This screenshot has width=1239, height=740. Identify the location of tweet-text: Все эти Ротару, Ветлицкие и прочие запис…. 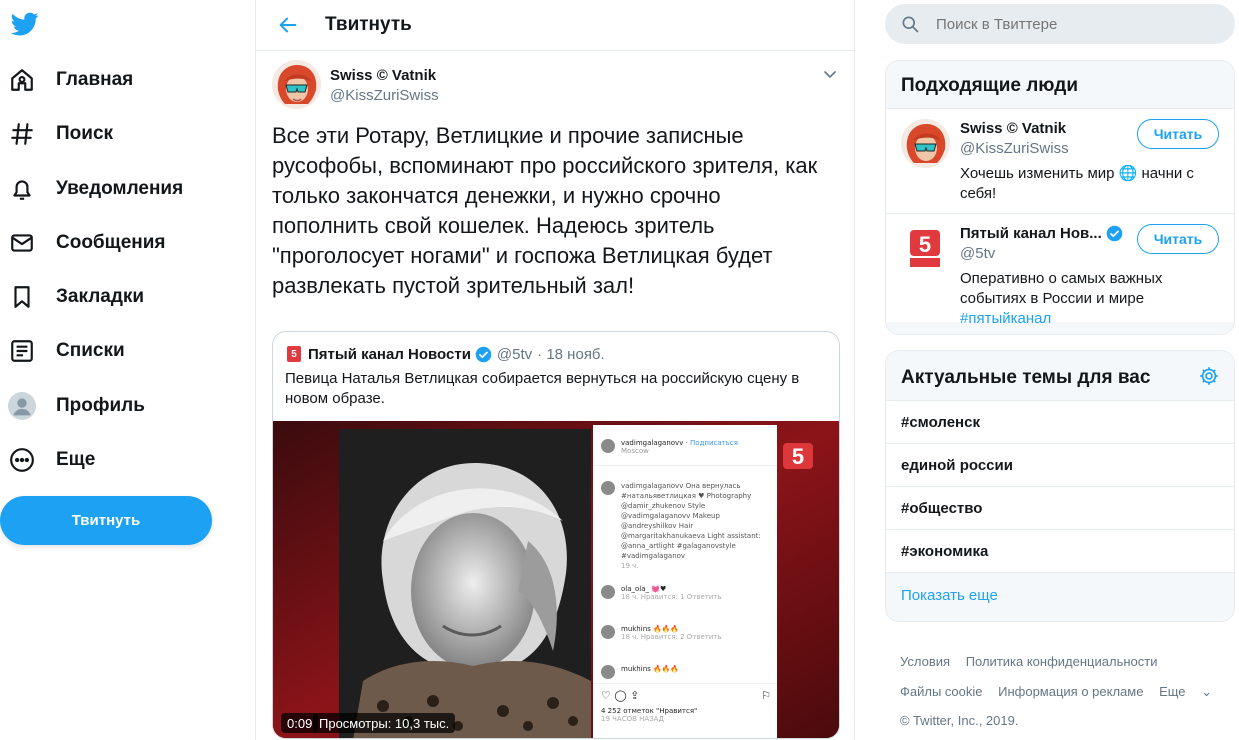
(545, 210).